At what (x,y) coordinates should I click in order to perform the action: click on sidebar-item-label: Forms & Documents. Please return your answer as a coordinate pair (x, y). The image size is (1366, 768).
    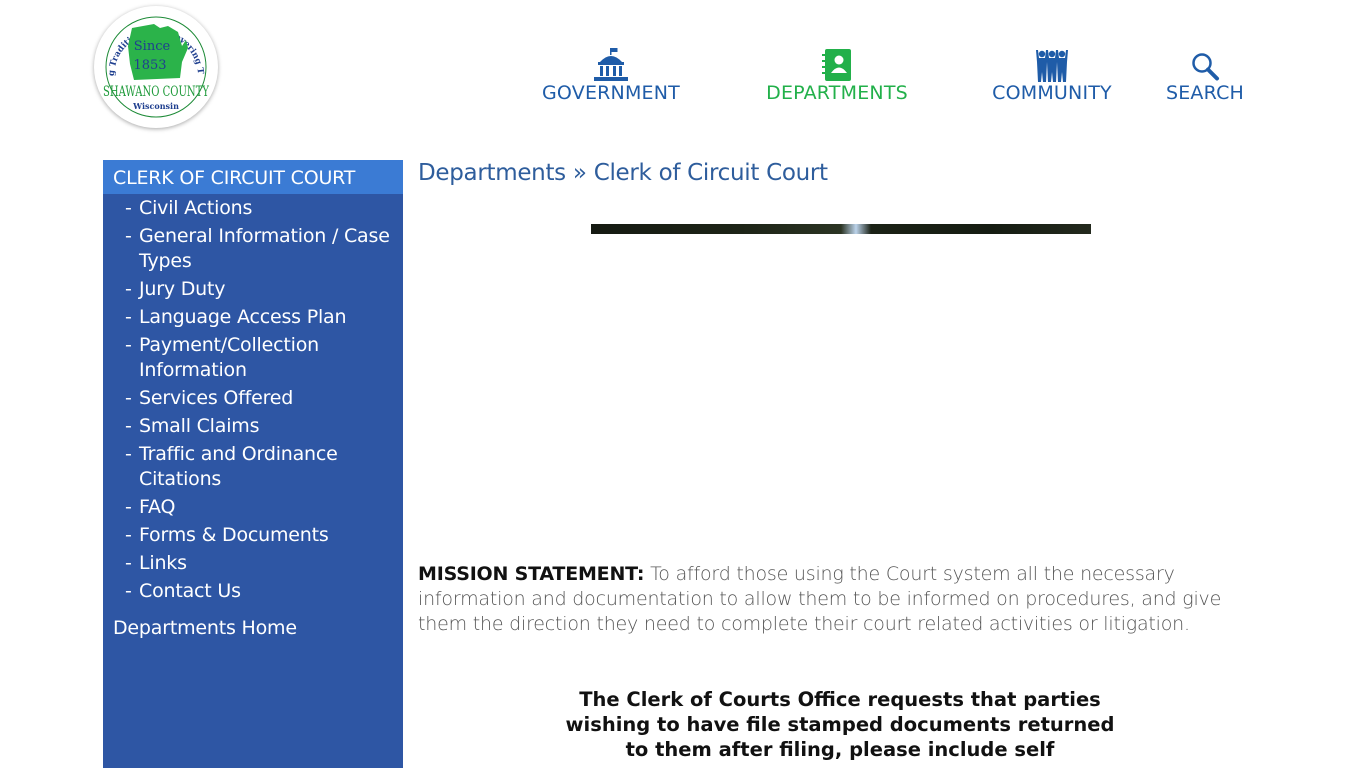
    Looking at the image, I should click on (234, 535).